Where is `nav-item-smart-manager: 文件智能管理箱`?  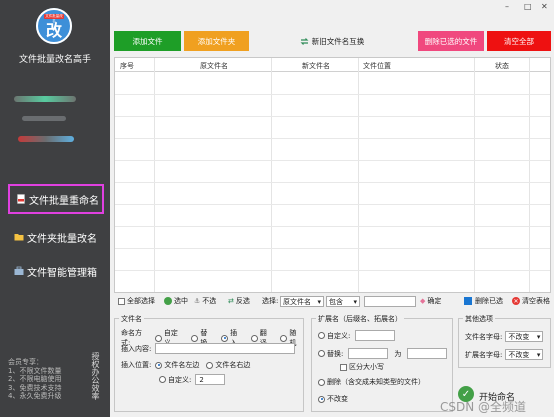
nav-item-smart-manager: 文件智能管理箱 is located at coordinates (56, 271).